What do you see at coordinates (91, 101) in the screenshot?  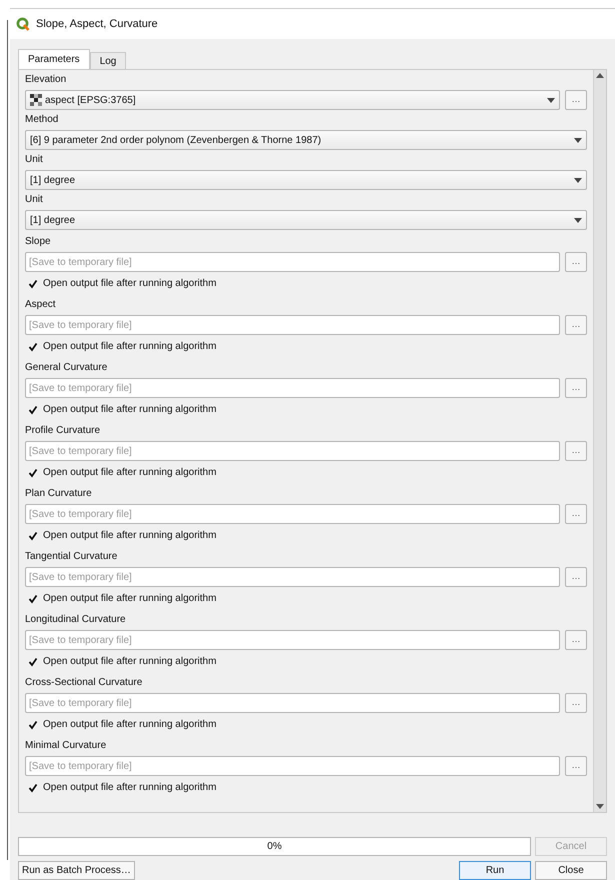 I see `dropdown-value: aspect [EPSG:3765]` at bounding box center [91, 101].